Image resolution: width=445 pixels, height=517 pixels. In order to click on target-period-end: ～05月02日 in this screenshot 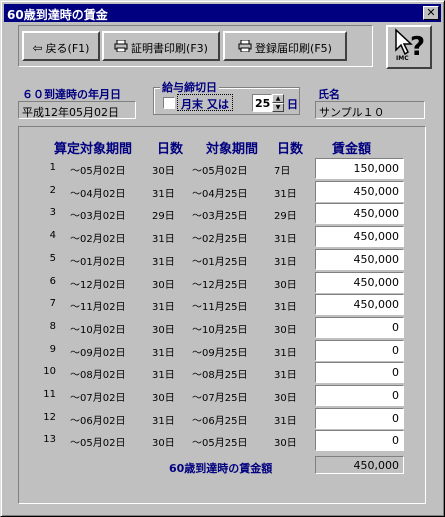, I will do `click(220, 171)`.